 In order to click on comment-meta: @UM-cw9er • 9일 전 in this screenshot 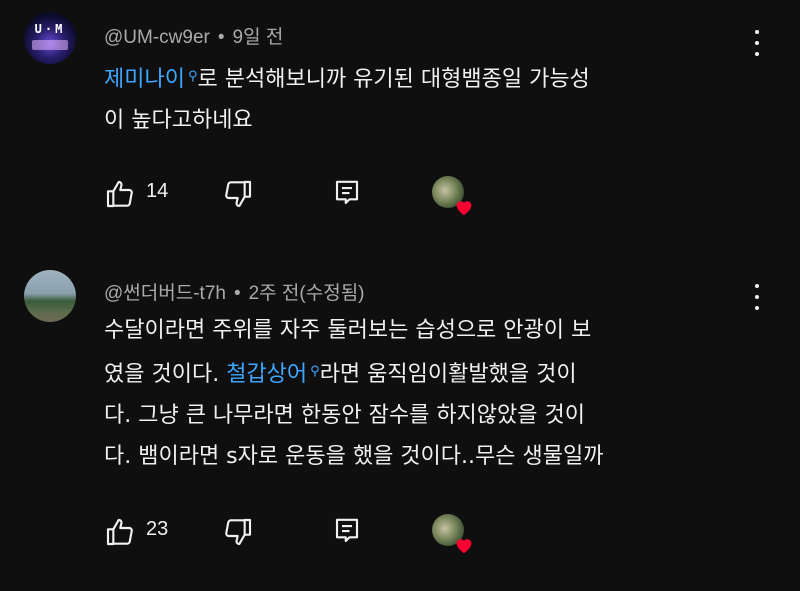, I will do `click(193, 35)`.